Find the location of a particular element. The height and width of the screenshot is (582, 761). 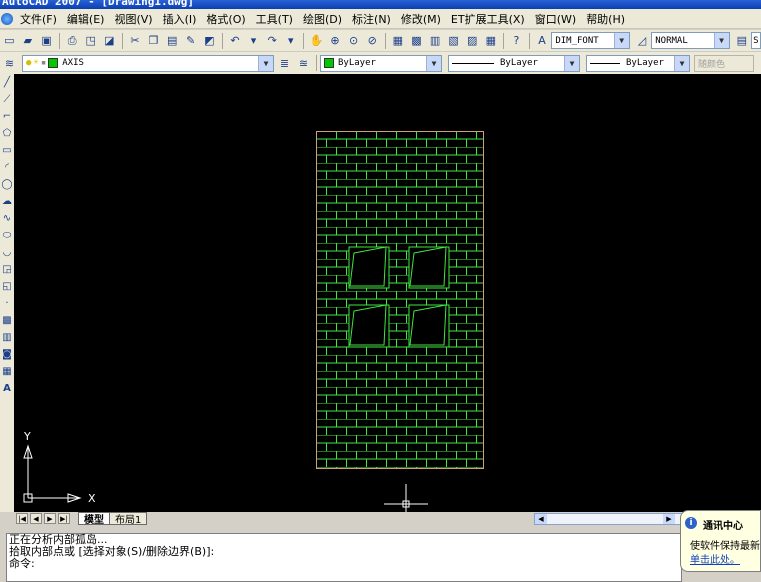

polyline-icon: ⌐ is located at coordinates (7, 116).